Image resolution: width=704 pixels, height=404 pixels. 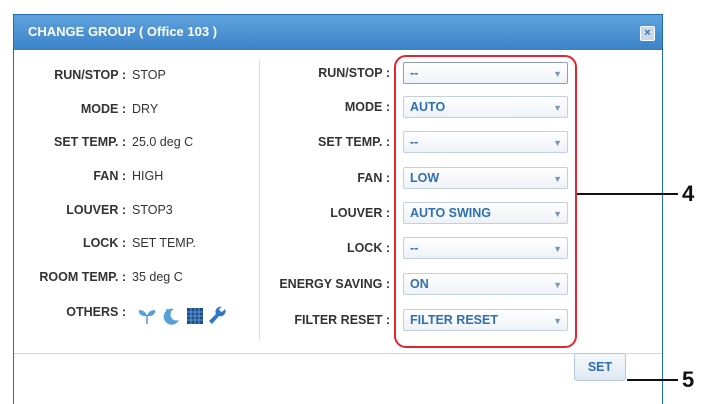 I want to click on status-label: RUN/STOP :, so click(x=90, y=75).